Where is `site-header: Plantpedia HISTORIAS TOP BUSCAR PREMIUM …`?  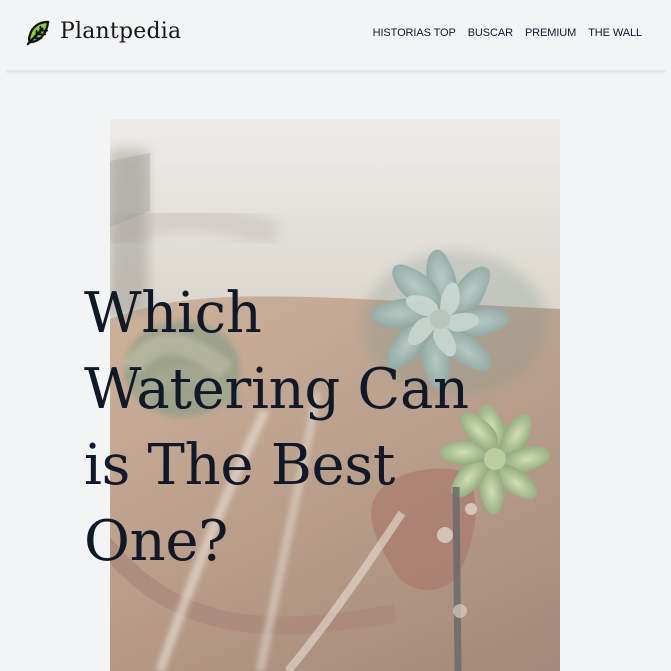 site-header: Plantpedia HISTORIAS TOP BUSCAR PREMIUM … is located at coordinates (335, 36).